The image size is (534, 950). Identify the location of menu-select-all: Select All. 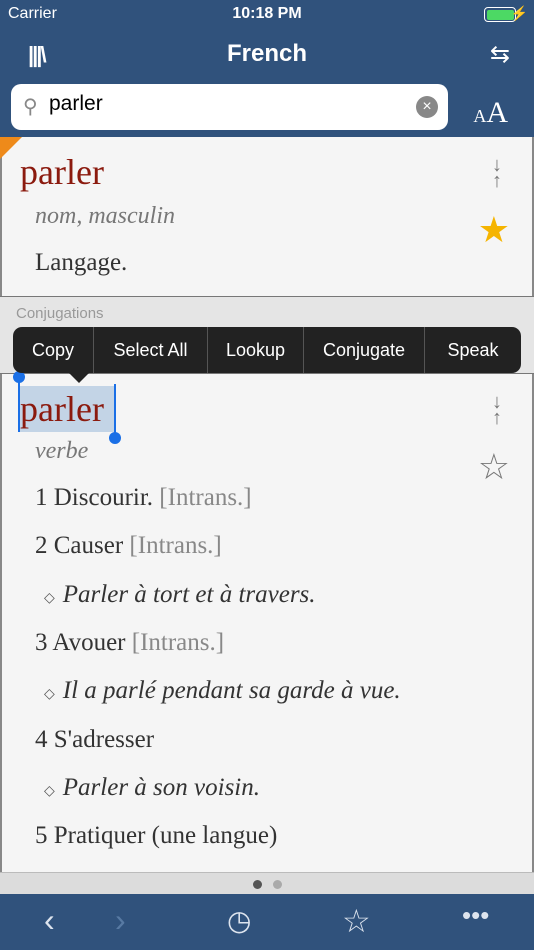
(151, 350).